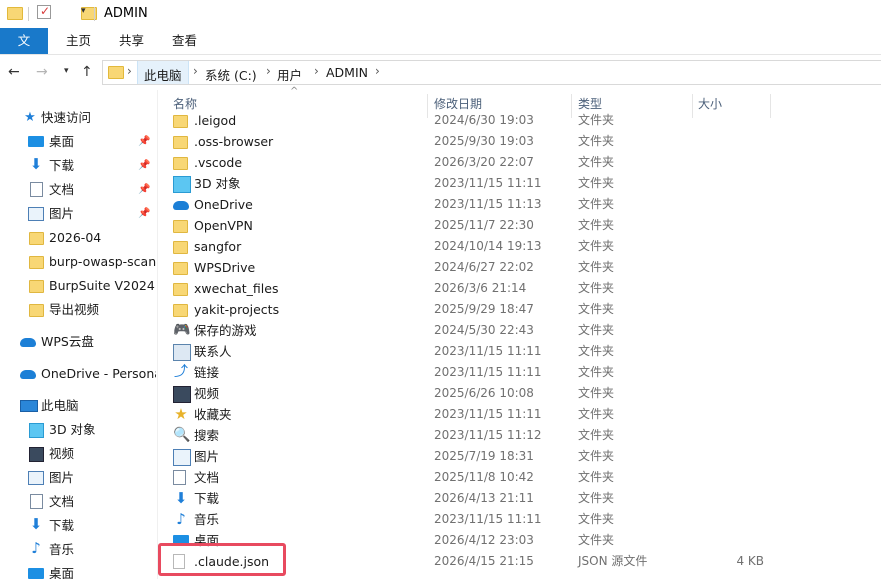 The image size is (881, 579). I want to click on sidebar-item-label: 2026-04, so click(75, 237).